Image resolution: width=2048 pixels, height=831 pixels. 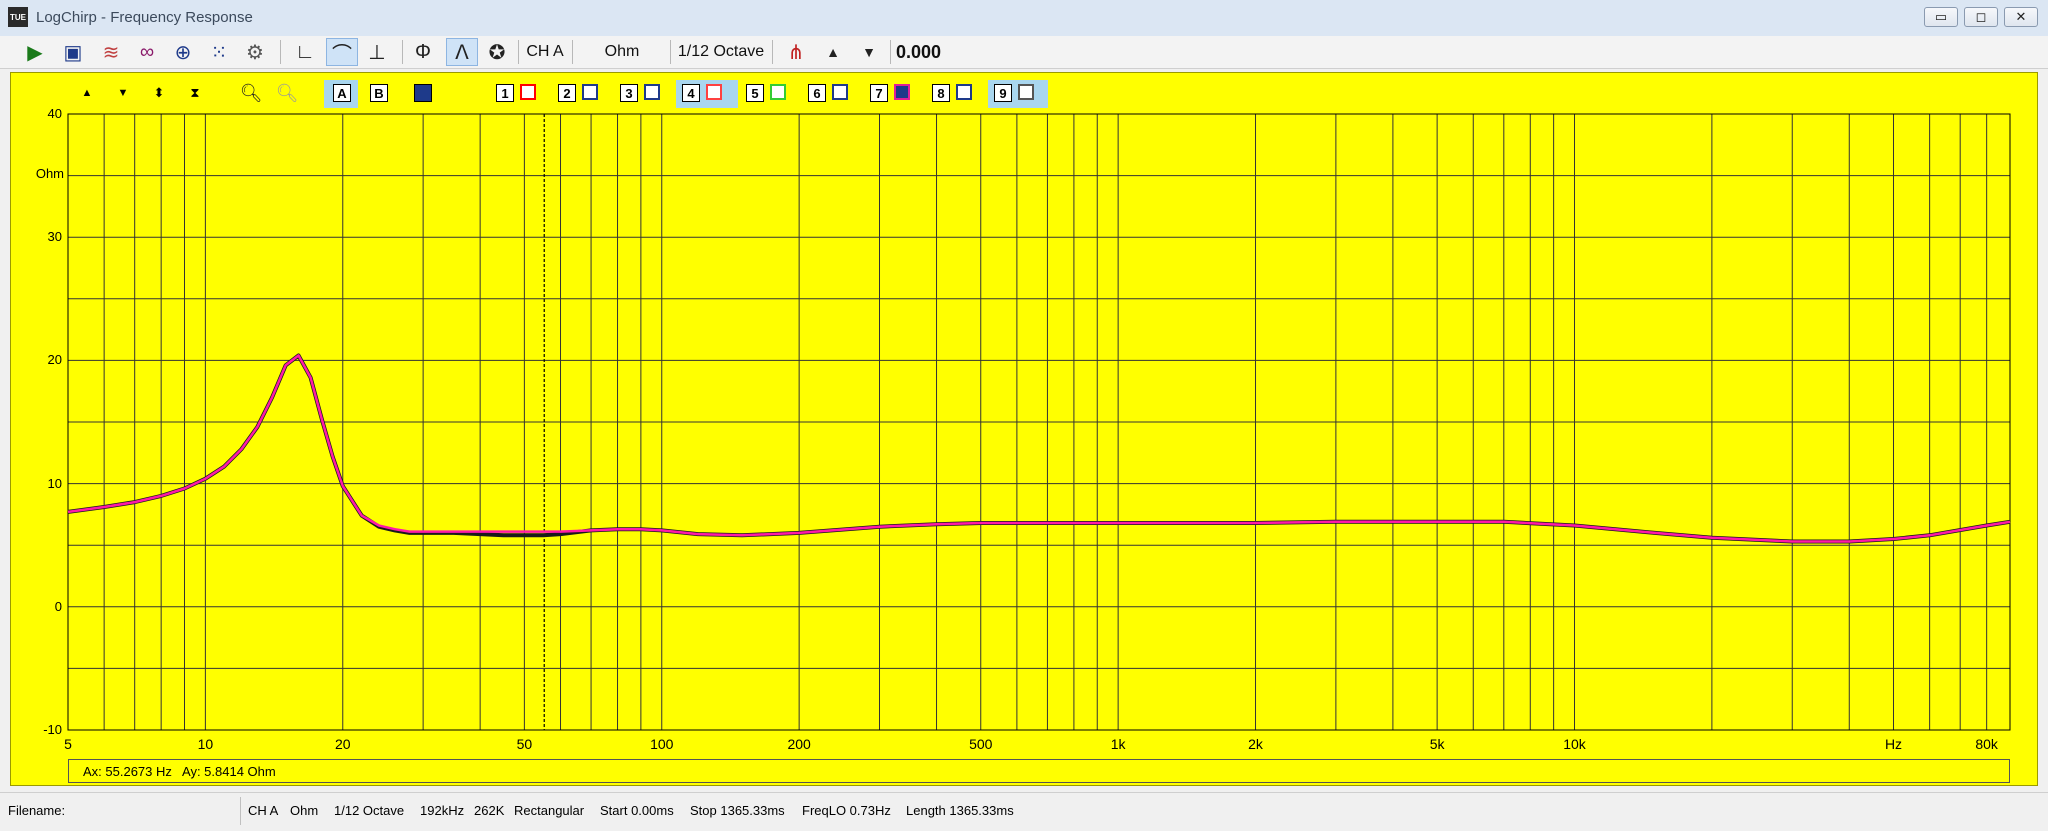 What do you see at coordinates (737, 810) in the screenshot?
I see `status-stop: Stop 1365.33ms` at bounding box center [737, 810].